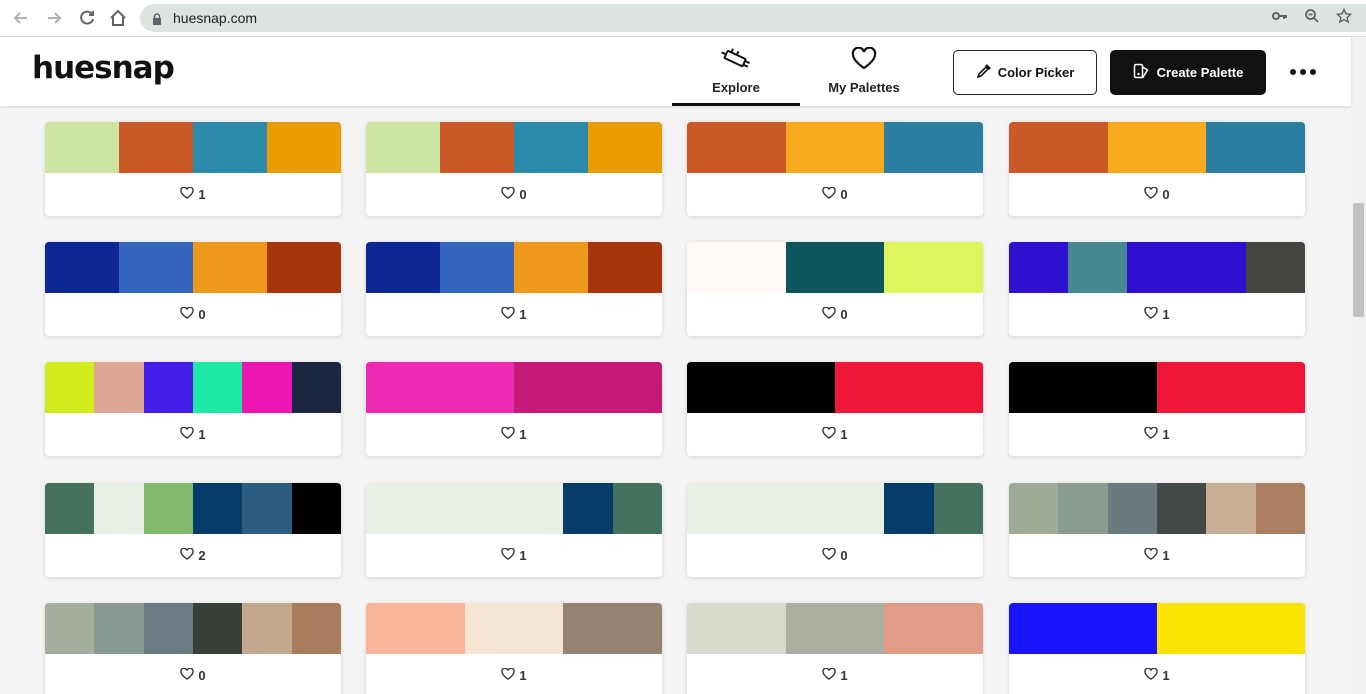 Image resolution: width=1366 pixels, height=694 pixels. I want to click on palette-card: 2, so click(193, 530).